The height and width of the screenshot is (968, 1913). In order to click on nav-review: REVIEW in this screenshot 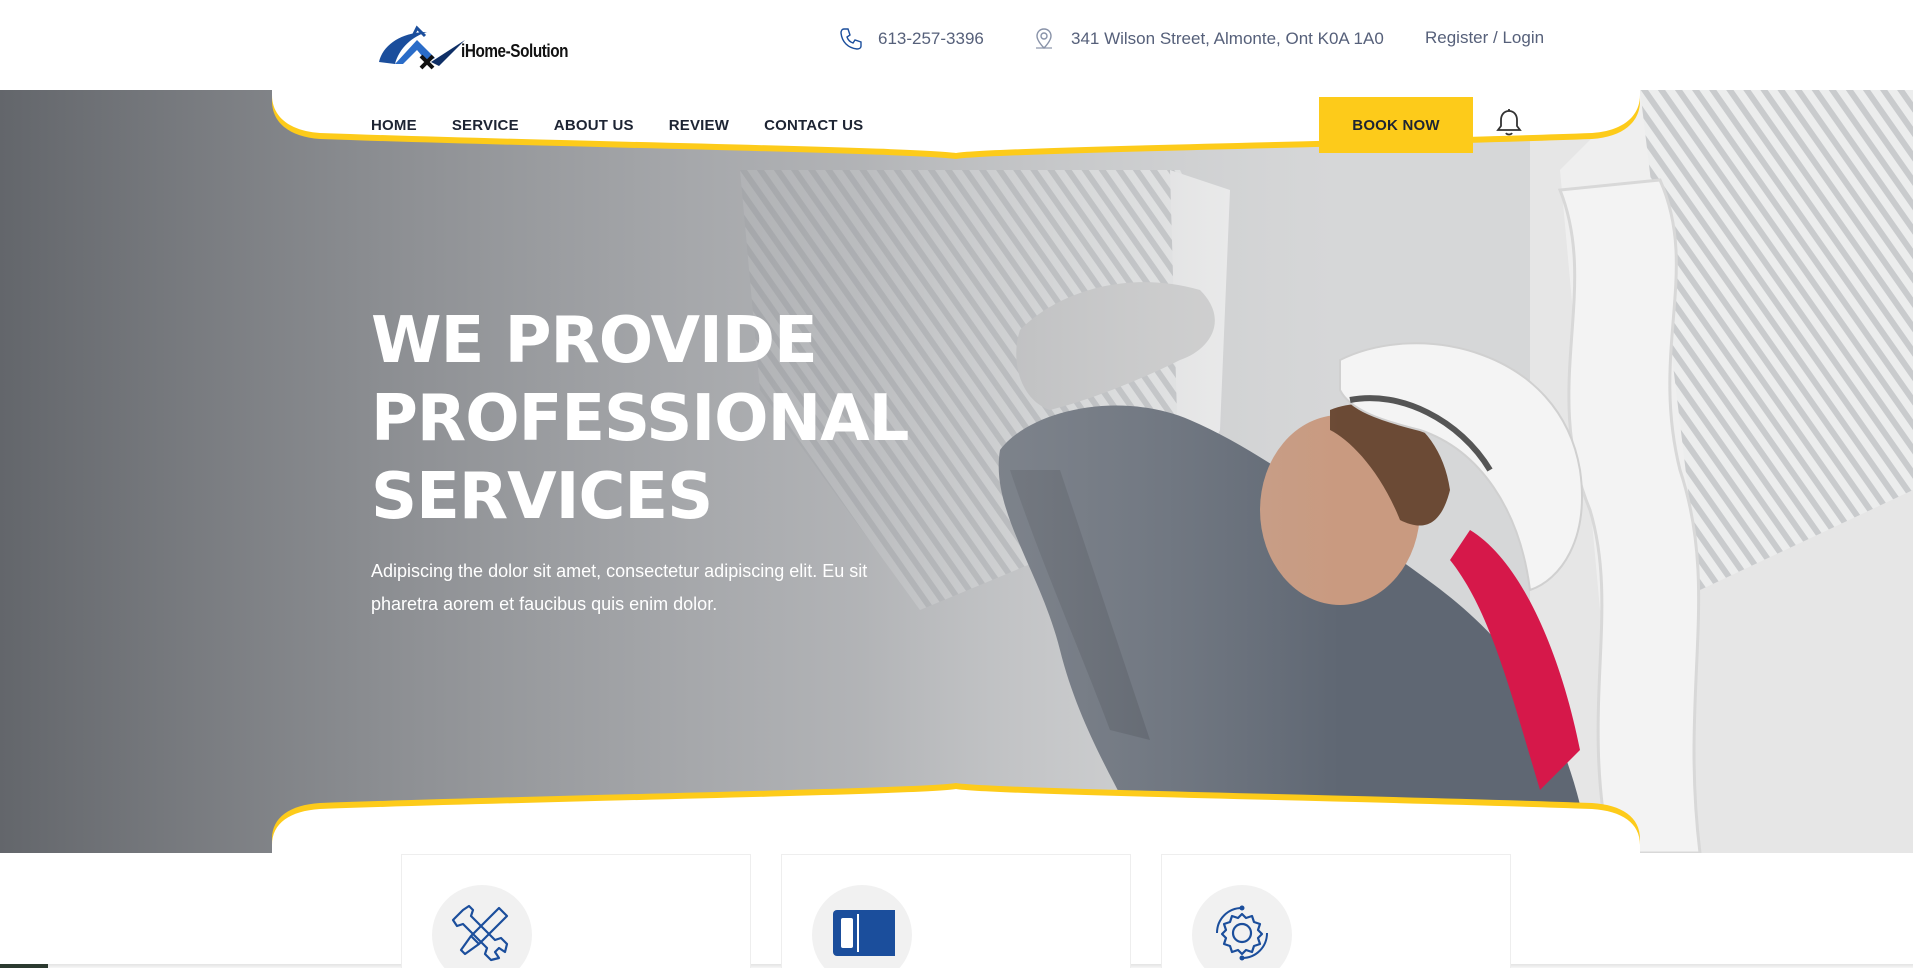, I will do `click(699, 125)`.